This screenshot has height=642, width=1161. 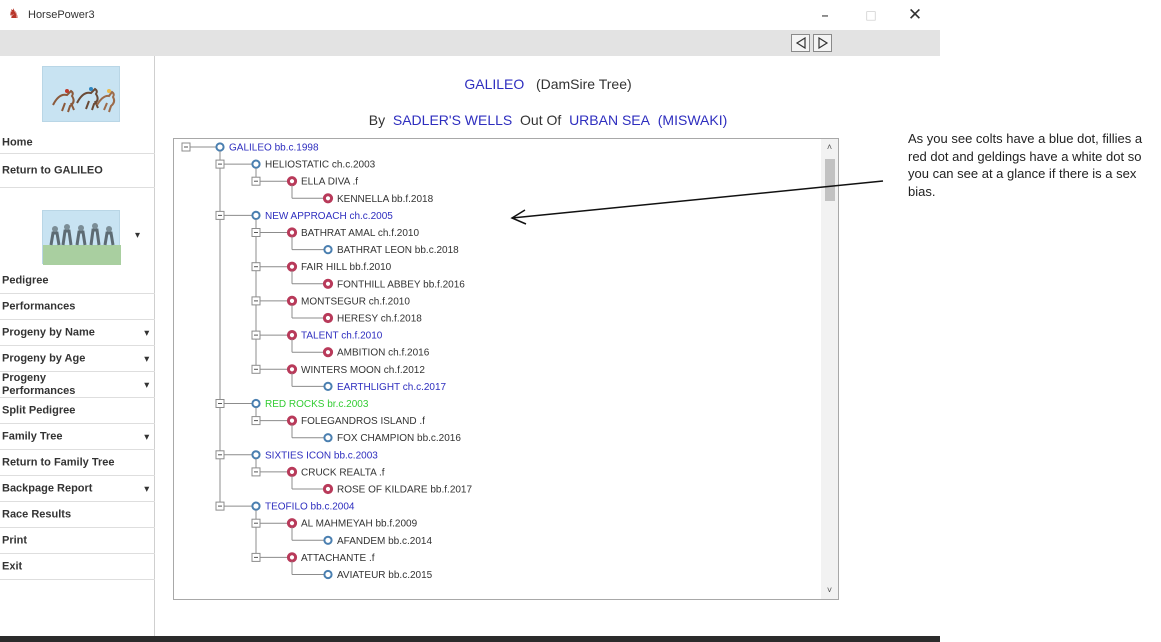 What do you see at coordinates (830, 180) in the screenshot?
I see `scroll-thumb` at bounding box center [830, 180].